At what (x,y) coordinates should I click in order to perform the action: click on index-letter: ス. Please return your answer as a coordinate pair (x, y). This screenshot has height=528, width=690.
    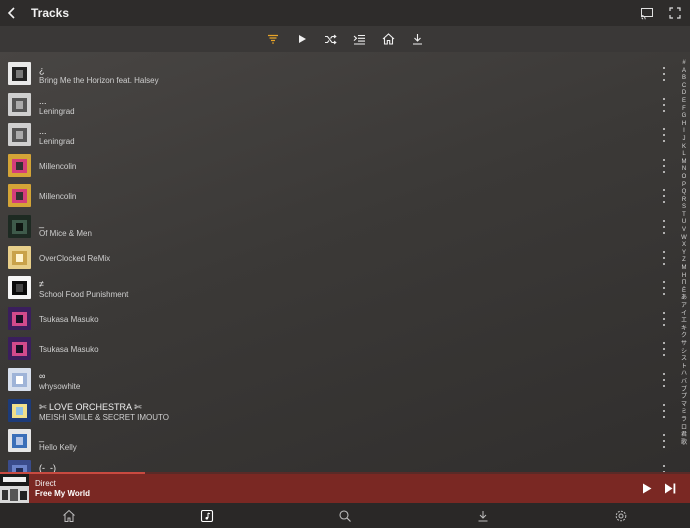
    Looking at the image, I should click on (684, 360).